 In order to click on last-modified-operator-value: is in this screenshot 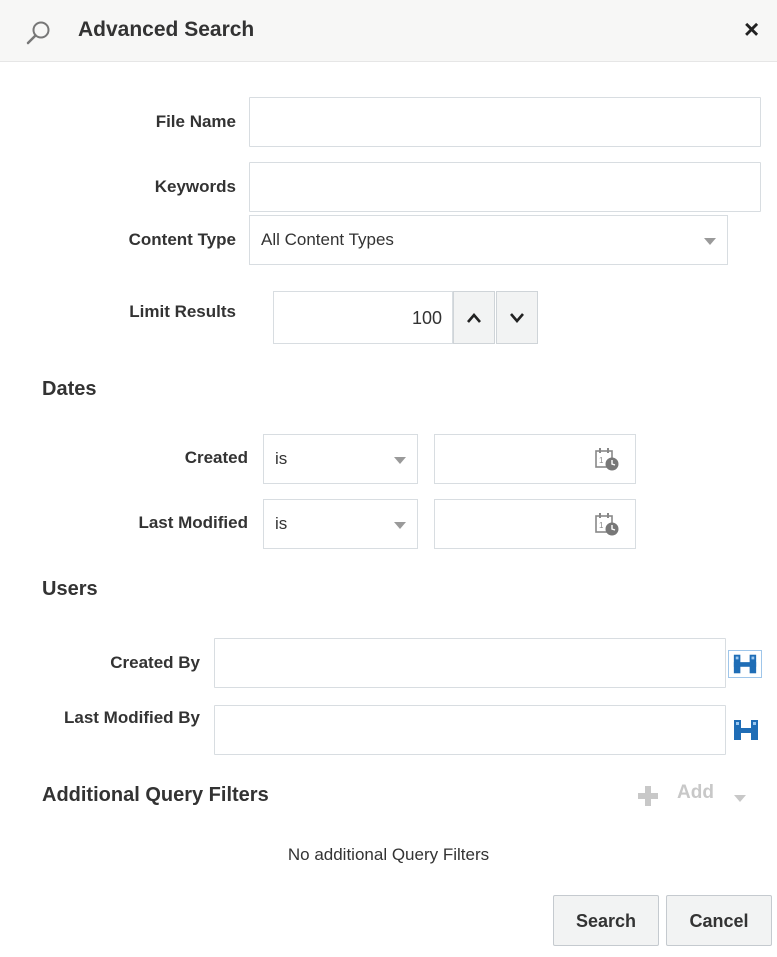, I will do `click(281, 523)`.